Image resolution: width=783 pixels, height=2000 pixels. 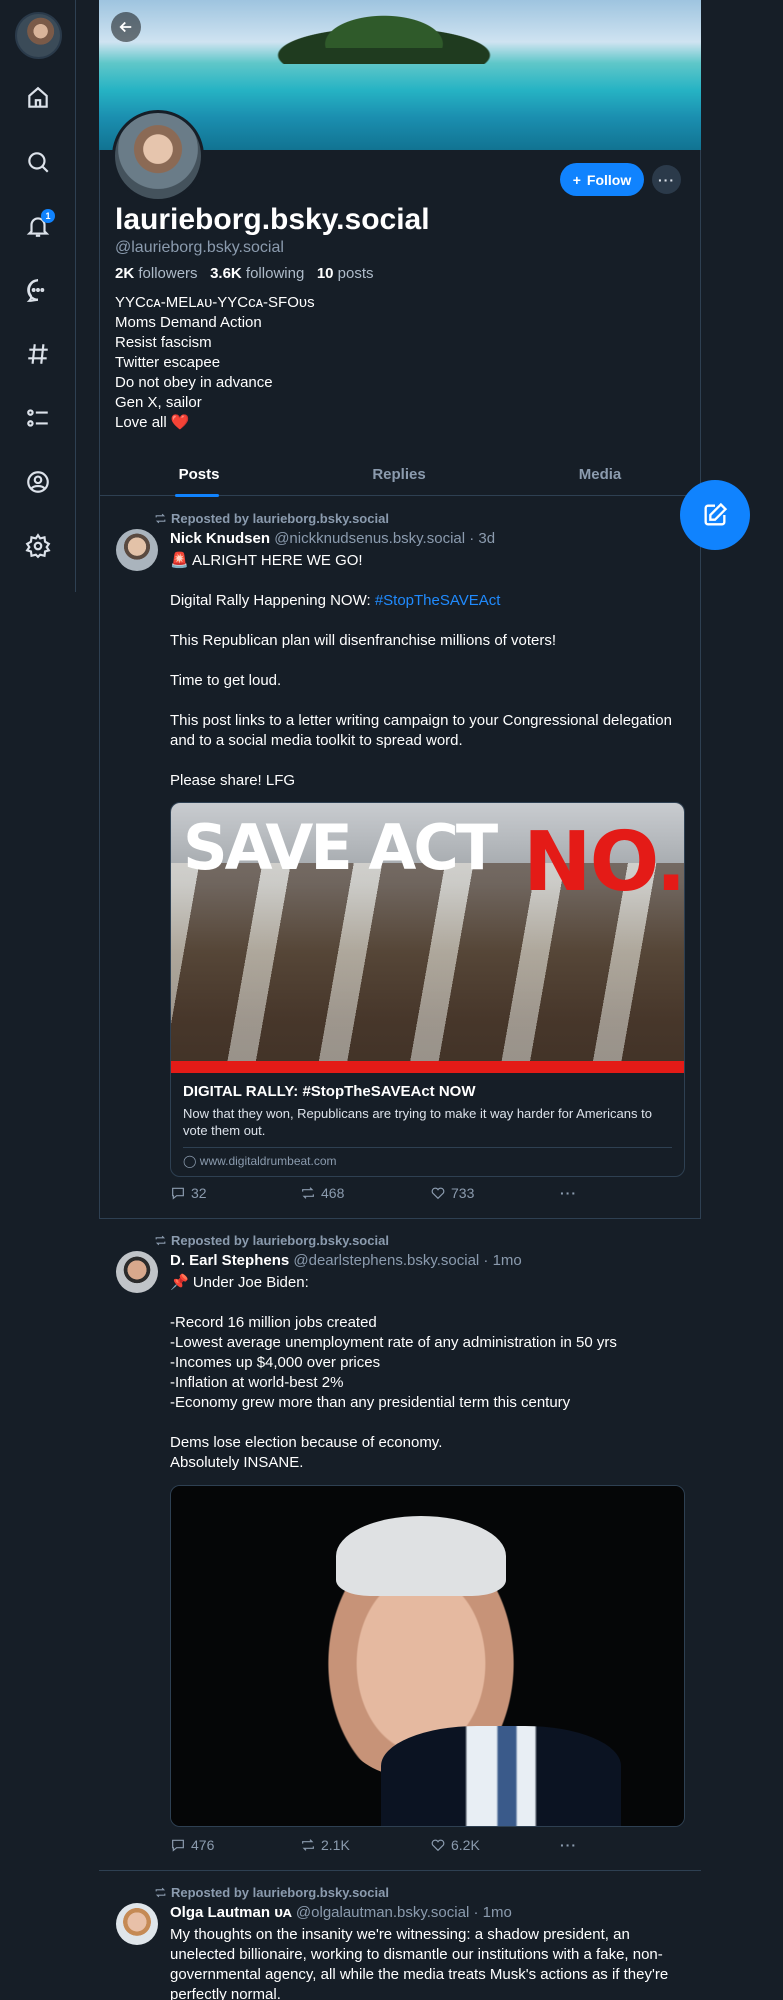 I want to click on bio-line: Resist fascism, so click(x=163, y=342).